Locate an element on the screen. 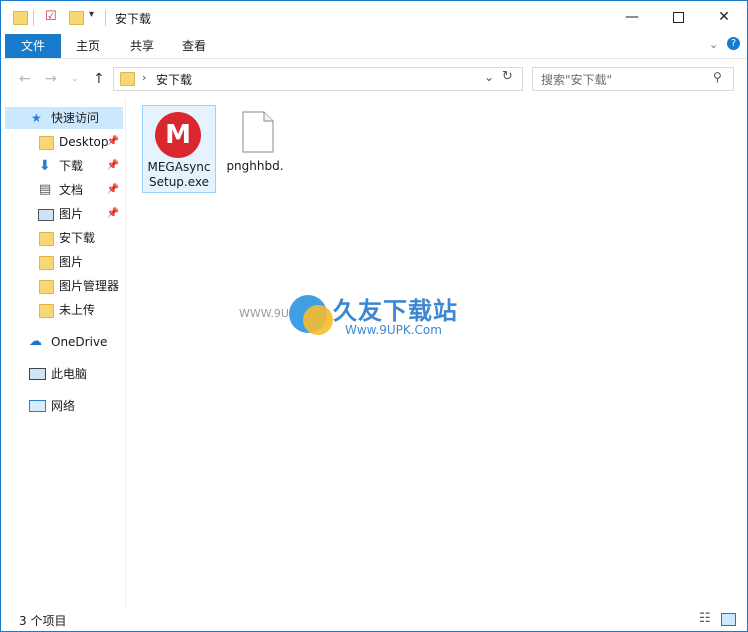  nav-label: 图片管理器 is located at coordinates (89, 286).